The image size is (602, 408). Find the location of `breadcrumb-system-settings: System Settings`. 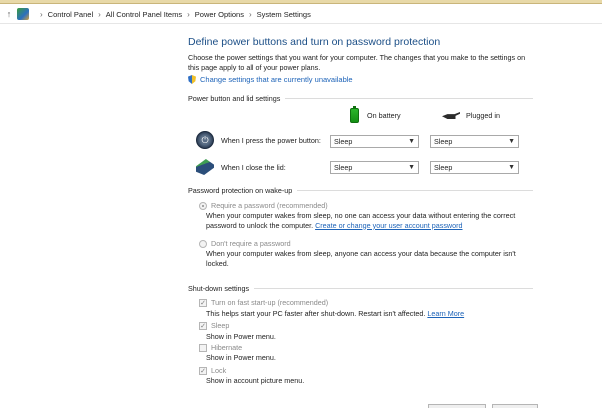

breadcrumb-system-settings: System Settings is located at coordinates (284, 14).